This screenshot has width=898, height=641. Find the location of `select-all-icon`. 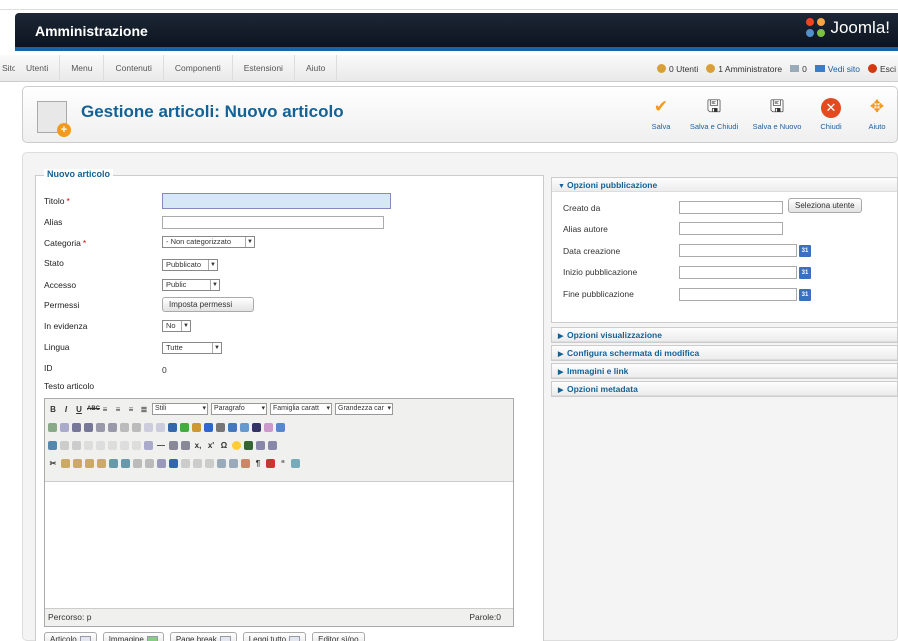

select-all-icon is located at coordinates (113, 463).